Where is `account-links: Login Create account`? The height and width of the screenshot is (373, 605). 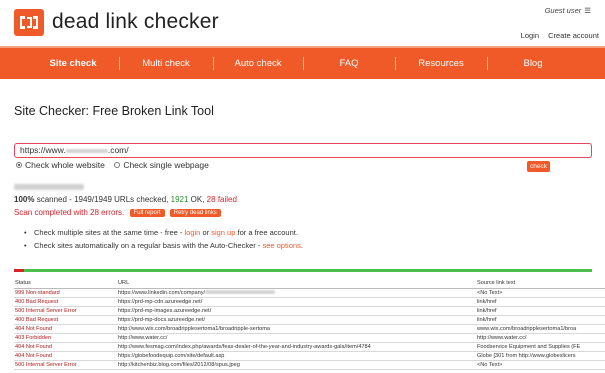 account-links: Login Create account is located at coordinates (556, 35).